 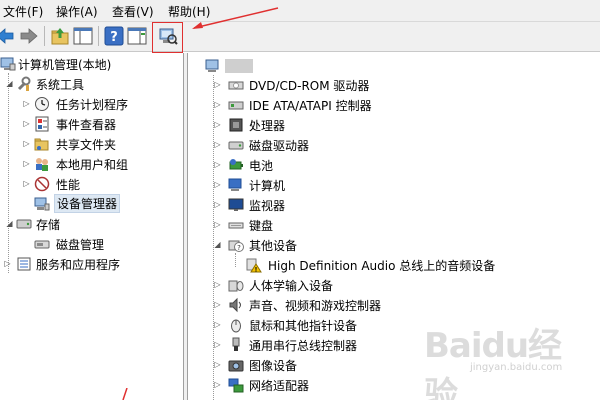 What do you see at coordinates (315, 306) in the screenshot?
I see `device-category-label: 声音、视频和游戏控制器` at bounding box center [315, 306].